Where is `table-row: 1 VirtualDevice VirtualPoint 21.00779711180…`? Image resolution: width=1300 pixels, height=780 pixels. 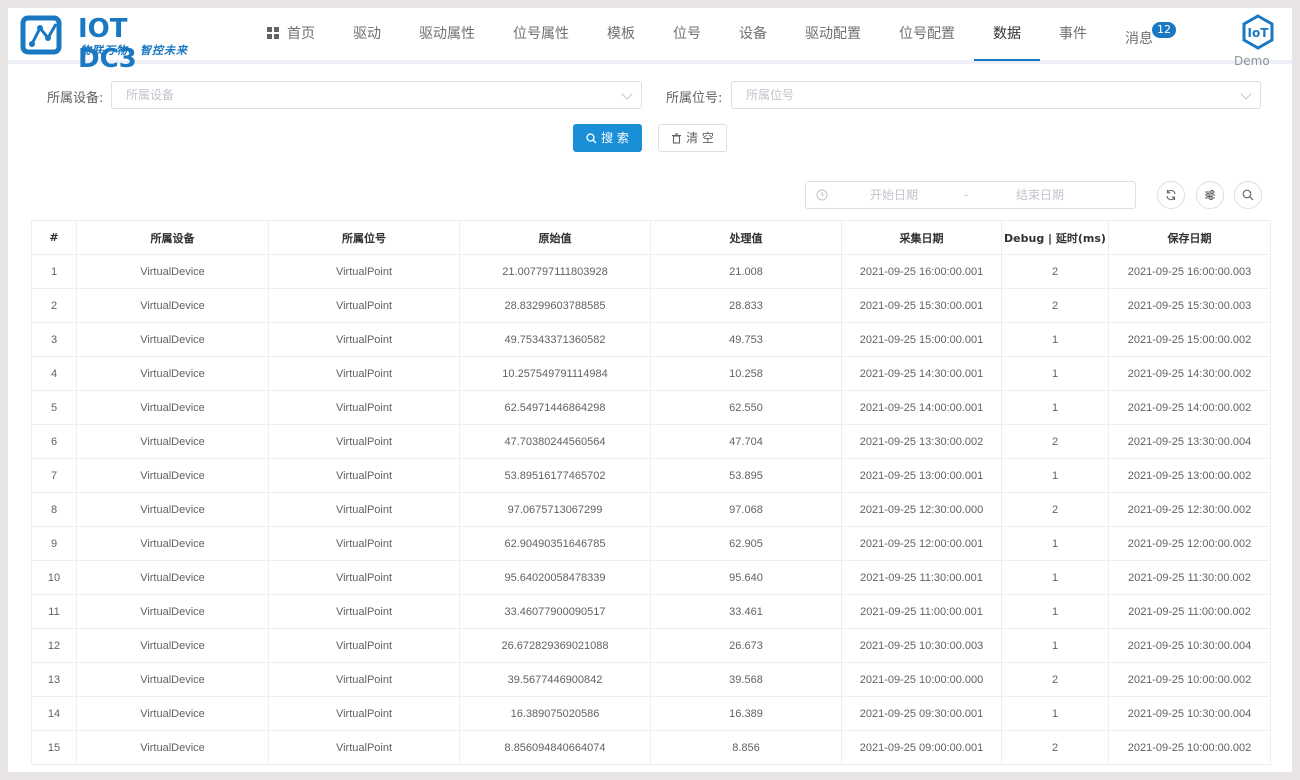
table-row: 1 VirtualDevice VirtualPoint 21.00779711180… is located at coordinates (651, 271).